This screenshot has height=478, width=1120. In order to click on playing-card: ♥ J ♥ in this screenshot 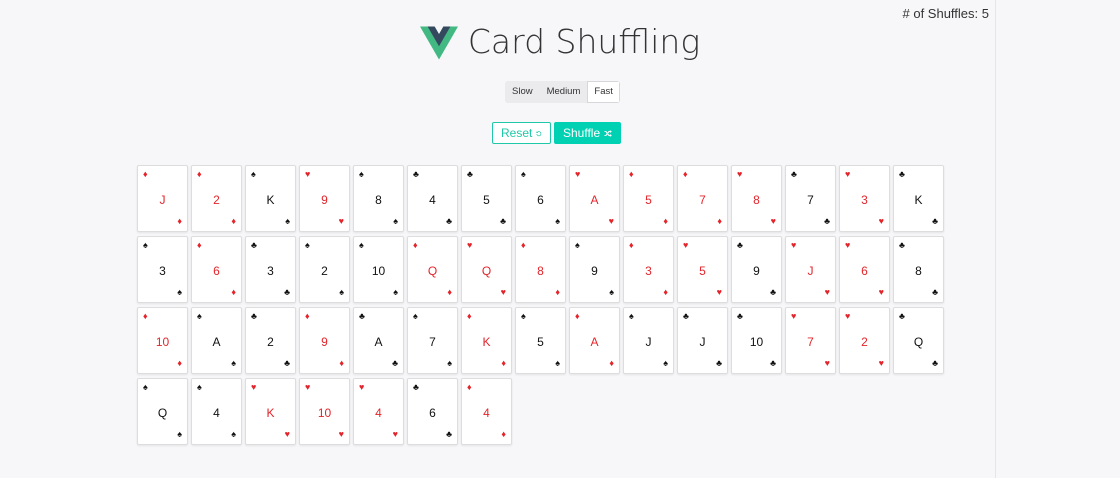, I will do `click(810, 269)`.